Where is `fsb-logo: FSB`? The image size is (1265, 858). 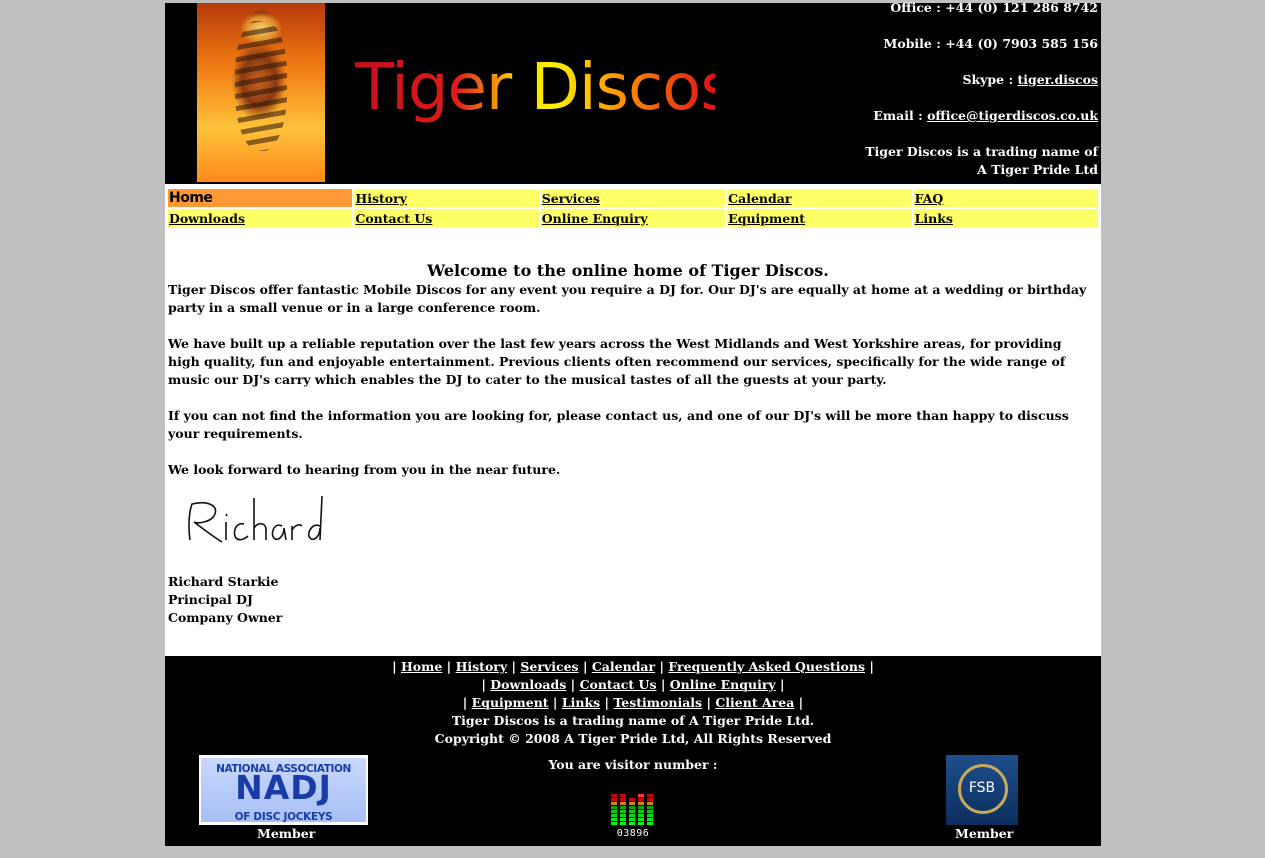
fsb-logo: FSB is located at coordinates (982, 790).